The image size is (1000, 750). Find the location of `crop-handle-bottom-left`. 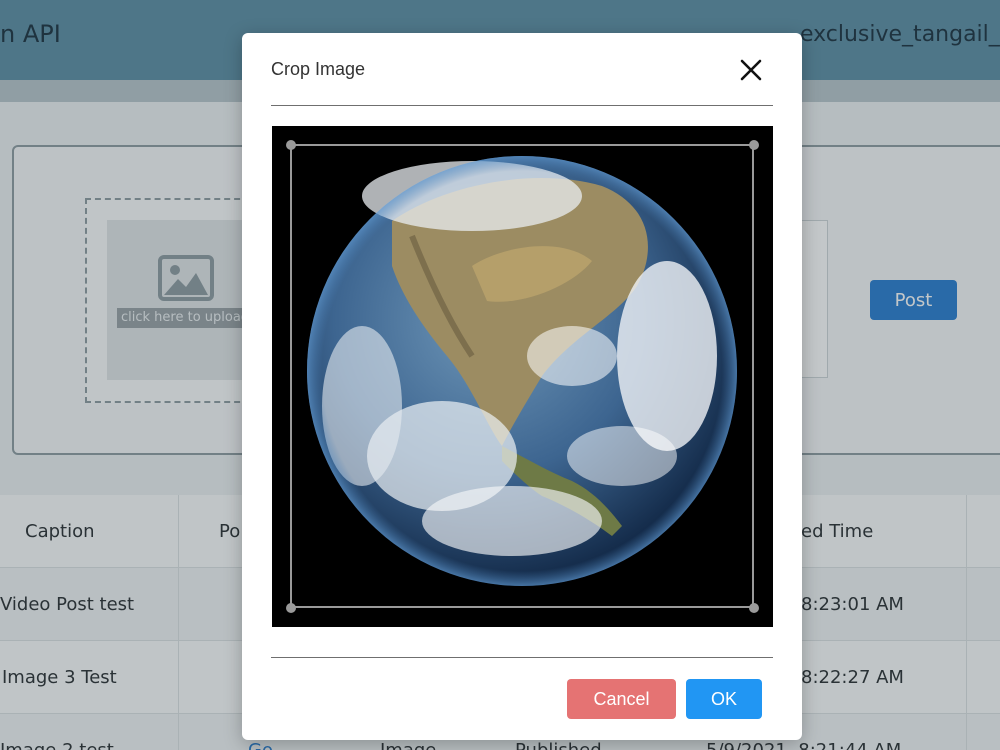

crop-handle-bottom-left is located at coordinates (291, 608).